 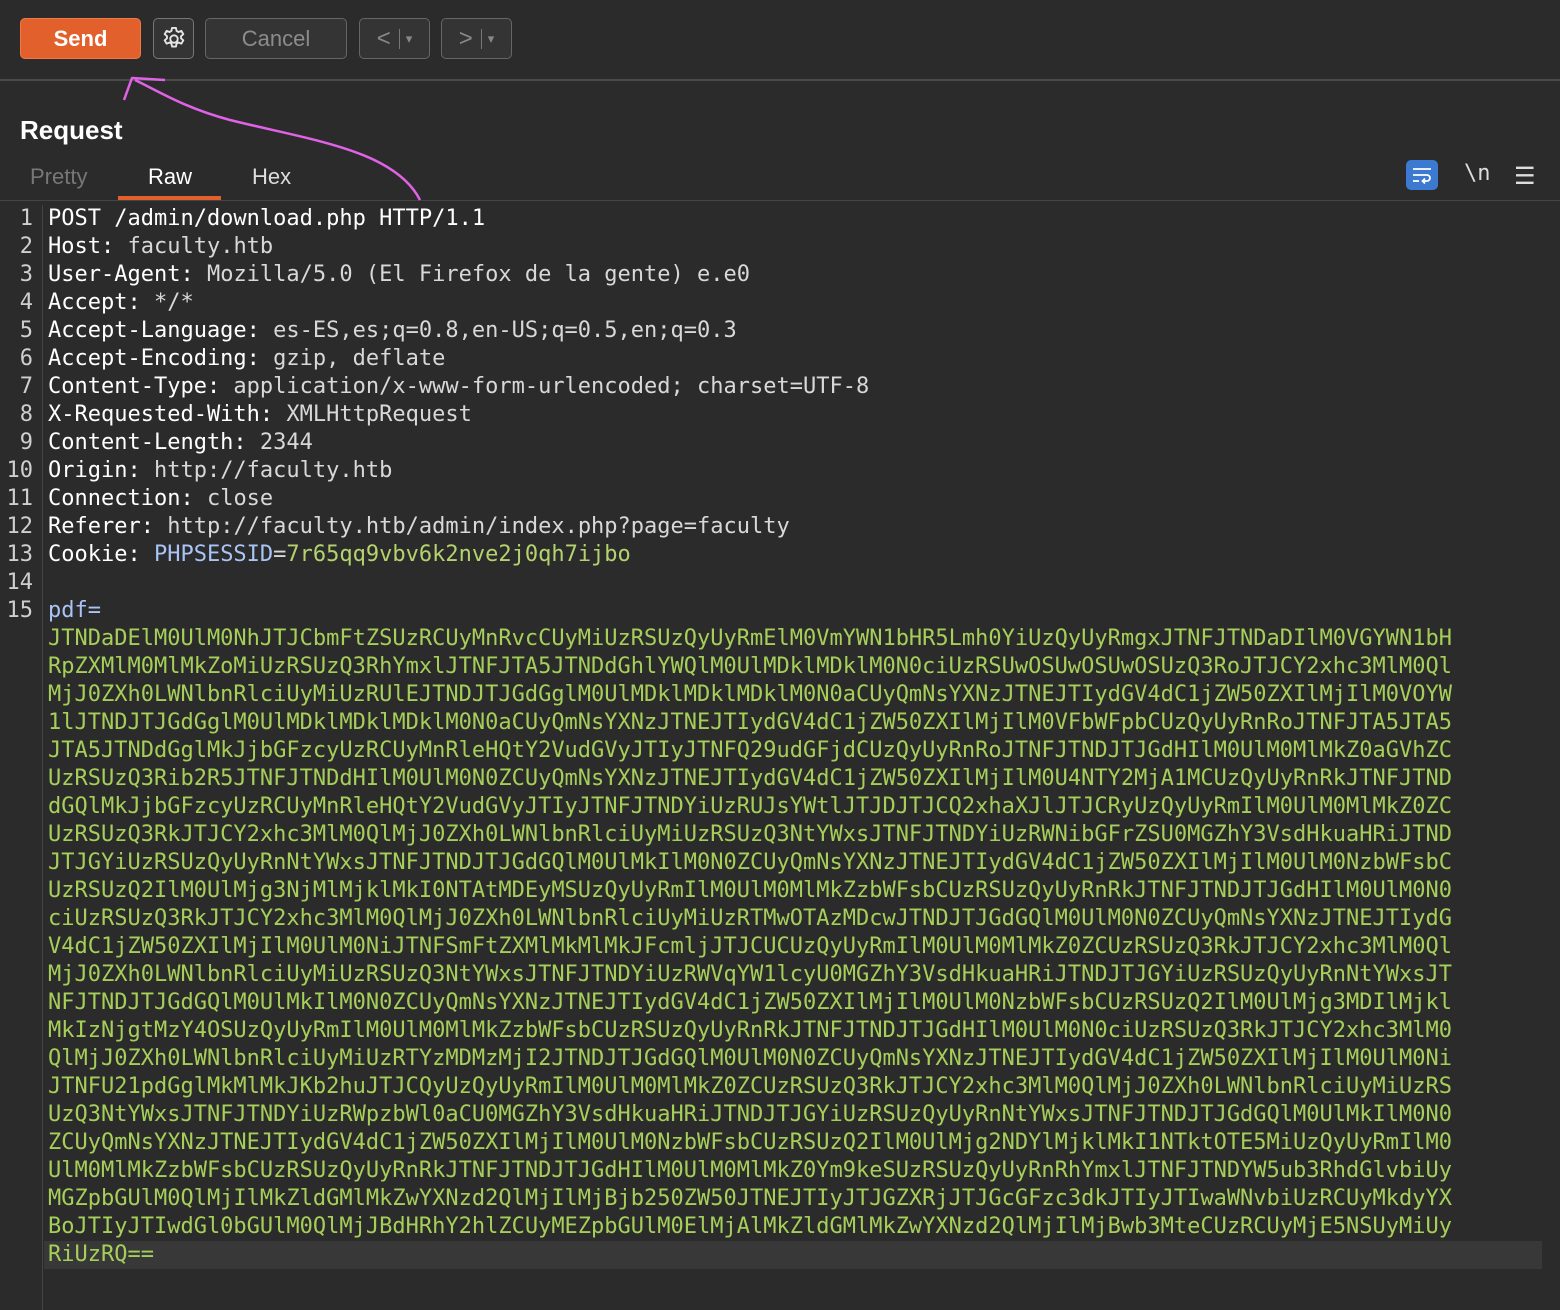 I want to click on word-wrap-toggle, so click(x=1422, y=175).